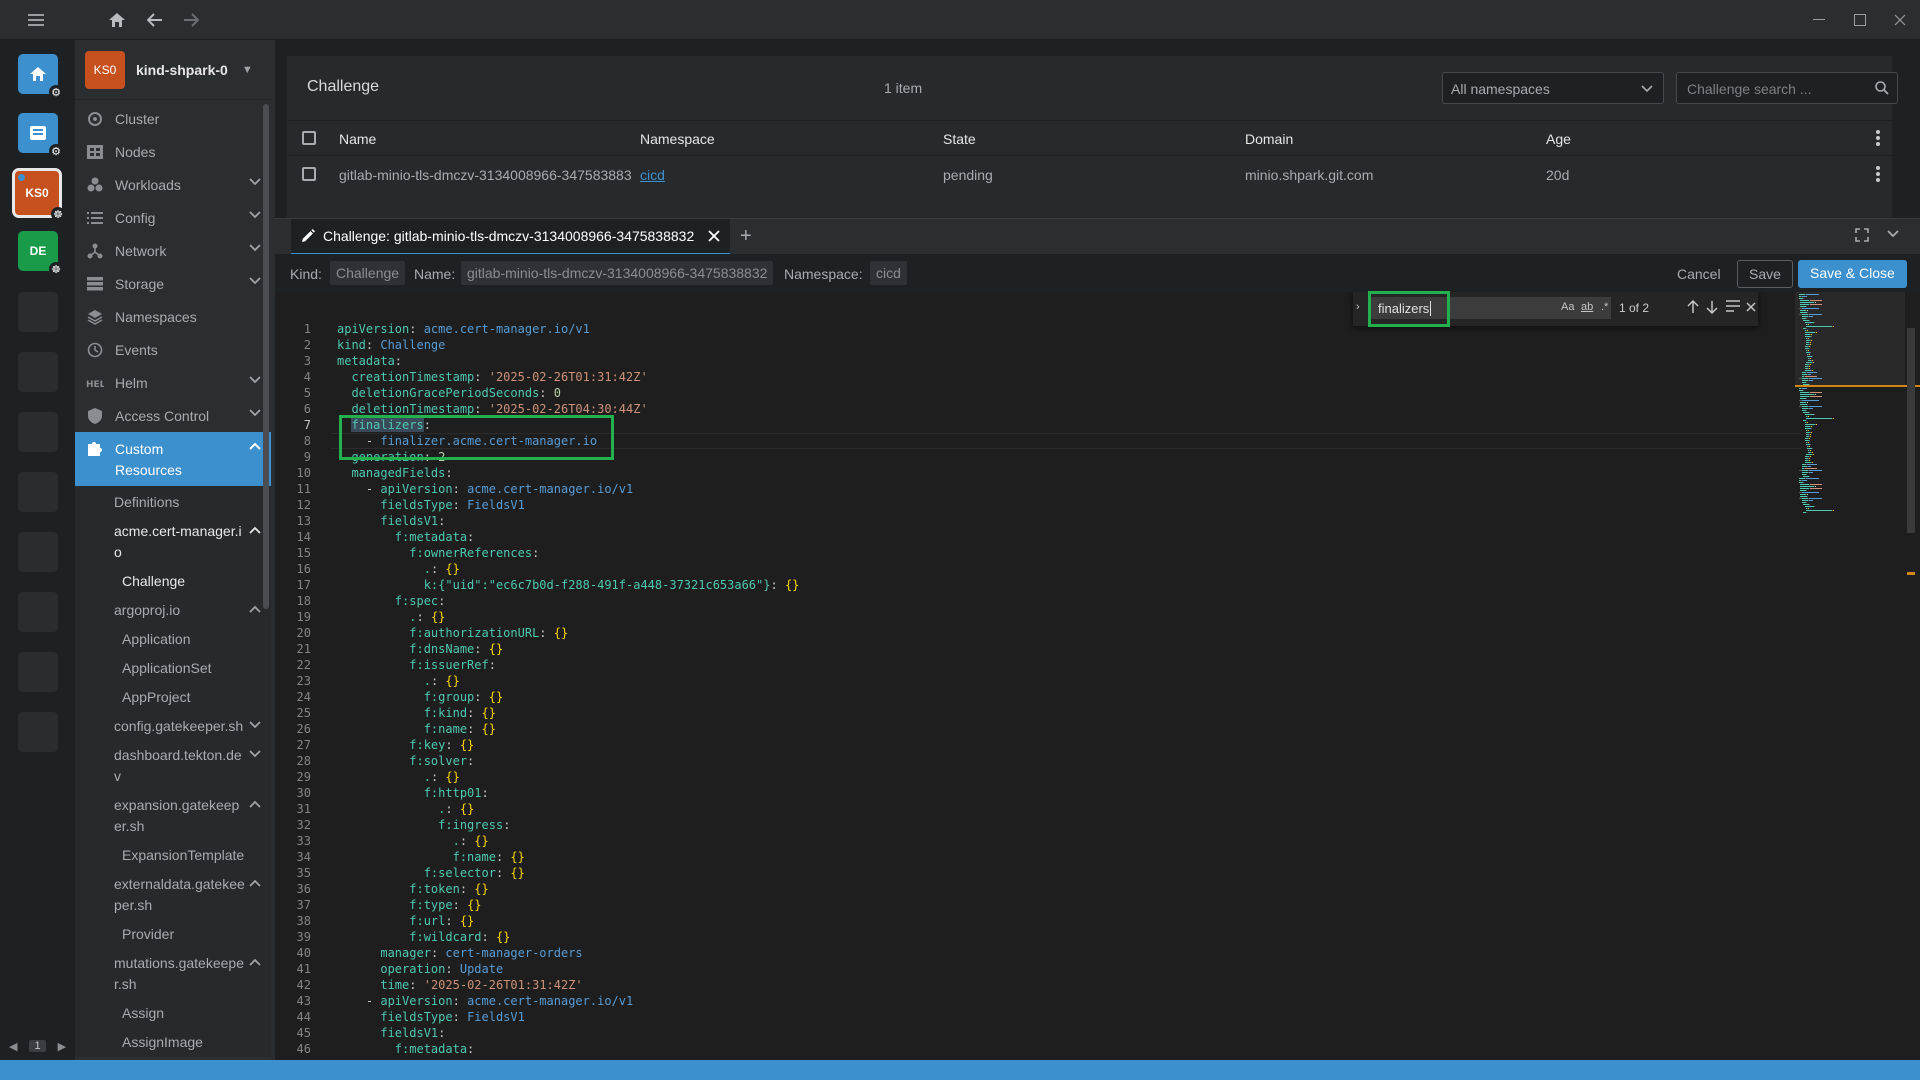  Describe the element at coordinates (175, 1042) in the screenshot. I see `subnav-item-assignimage: AssignImage` at that location.